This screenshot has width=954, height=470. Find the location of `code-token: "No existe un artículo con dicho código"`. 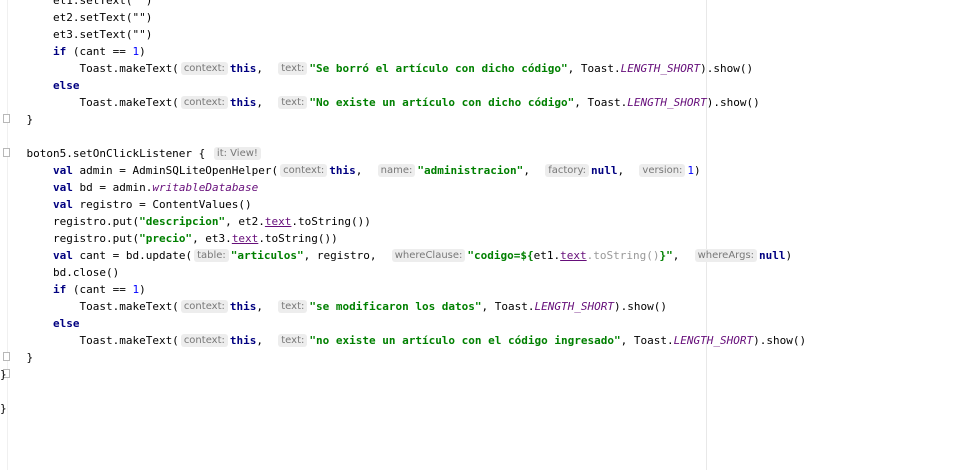

code-token: "No existe un artículo con dicho código" is located at coordinates (442, 102).